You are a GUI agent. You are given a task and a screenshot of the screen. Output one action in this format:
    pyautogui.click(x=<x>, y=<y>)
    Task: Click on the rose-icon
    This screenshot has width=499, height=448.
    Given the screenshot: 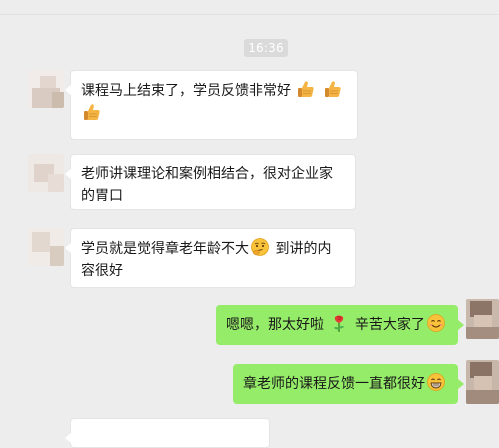 What is the action you would take?
    pyautogui.click(x=339, y=323)
    